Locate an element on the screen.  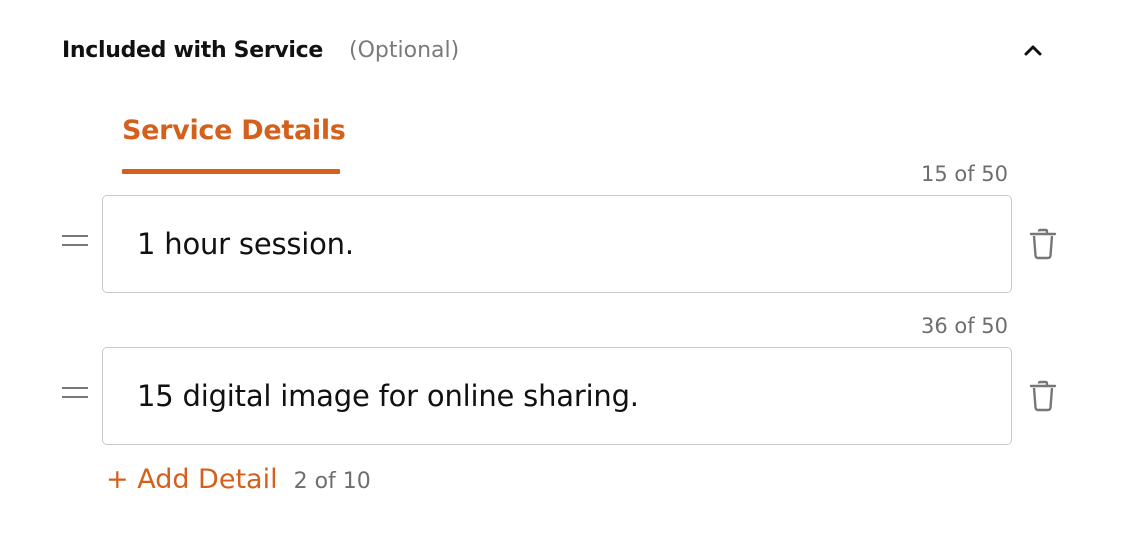
detail-count: 2 of 10 is located at coordinates (332, 481).